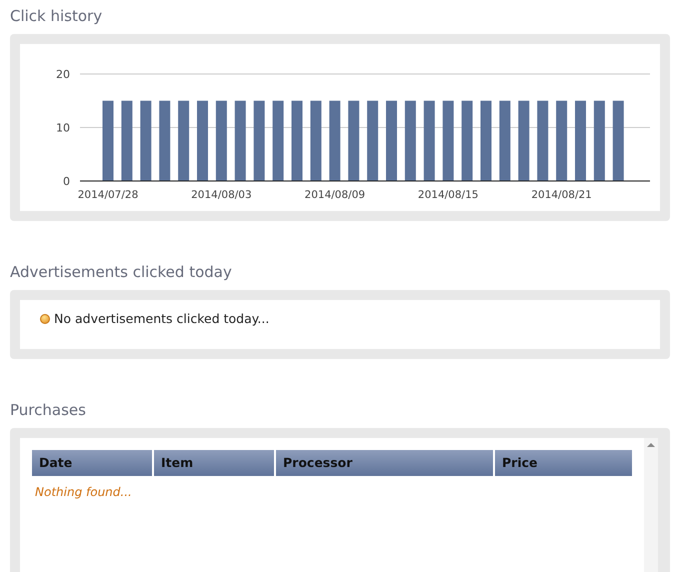 This screenshot has width=689, height=572. I want to click on y-tick-label: 0, so click(66, 181).